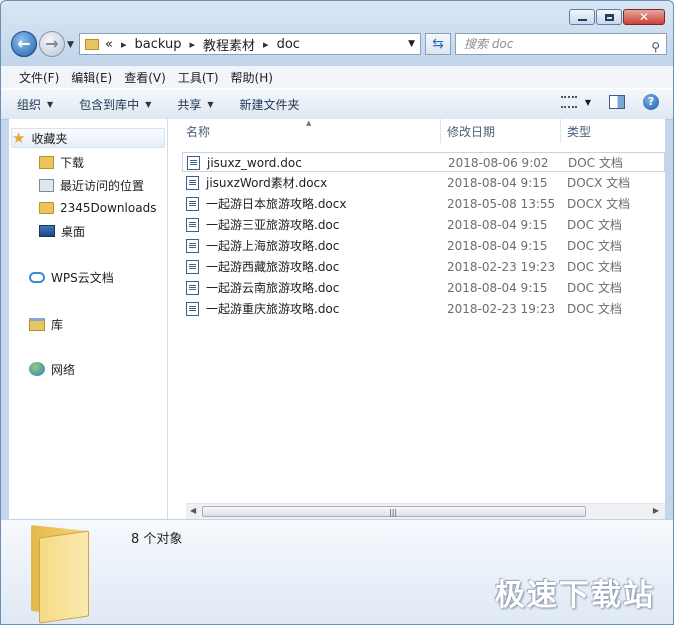 The width and height of the screenshot is (674, 625). I want to click on menu-tools: 工具(T), so click(198, 77).